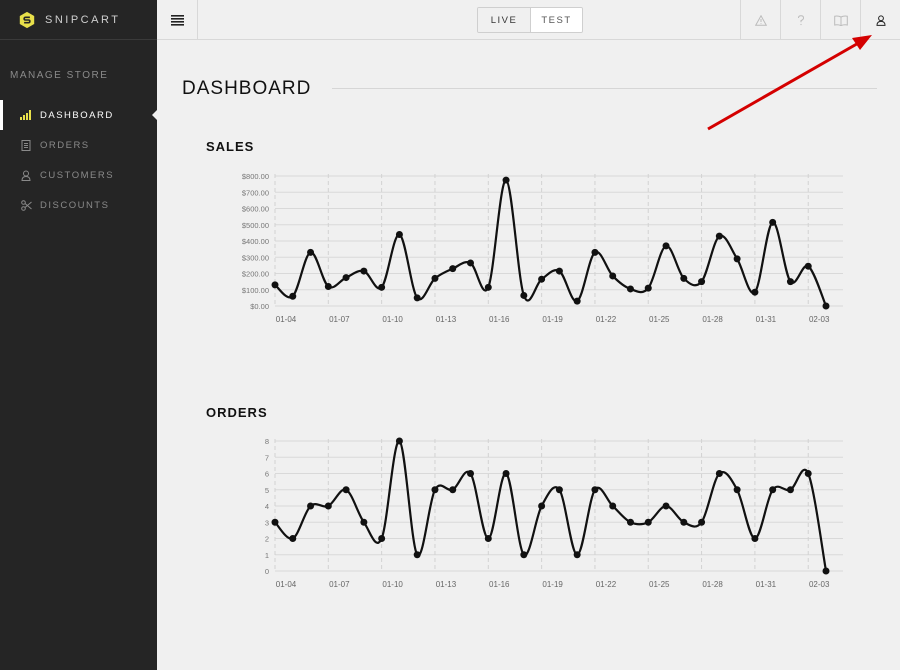  What do you see at coordinates (65, 145) in the screenshot?
I see `sidebar-item-label: ORDERS` at bounding box center [65, 145].